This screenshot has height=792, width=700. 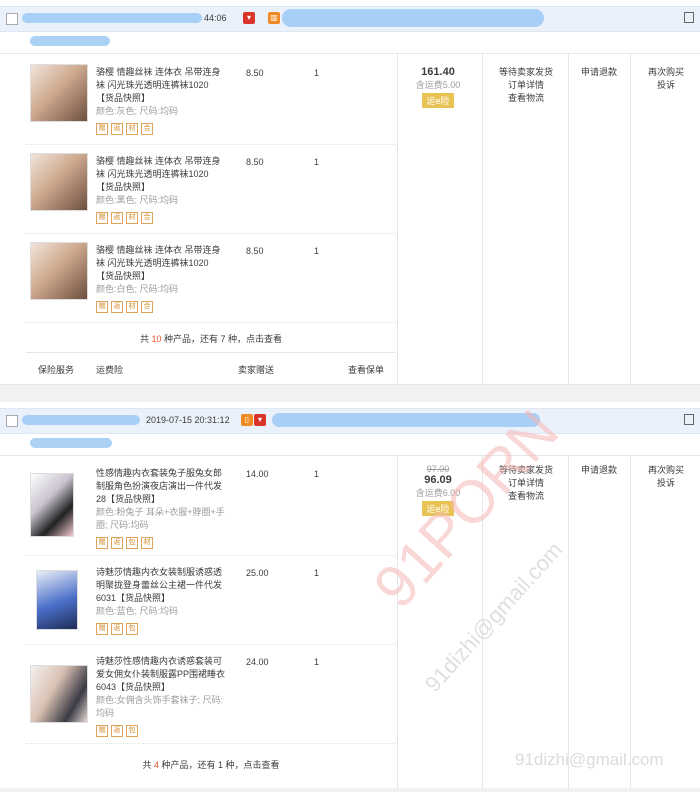 What do you see at coordinates (438, 72) in the screenshot?
I see `total-amount: 161.40` at bounding box center [438, 72].